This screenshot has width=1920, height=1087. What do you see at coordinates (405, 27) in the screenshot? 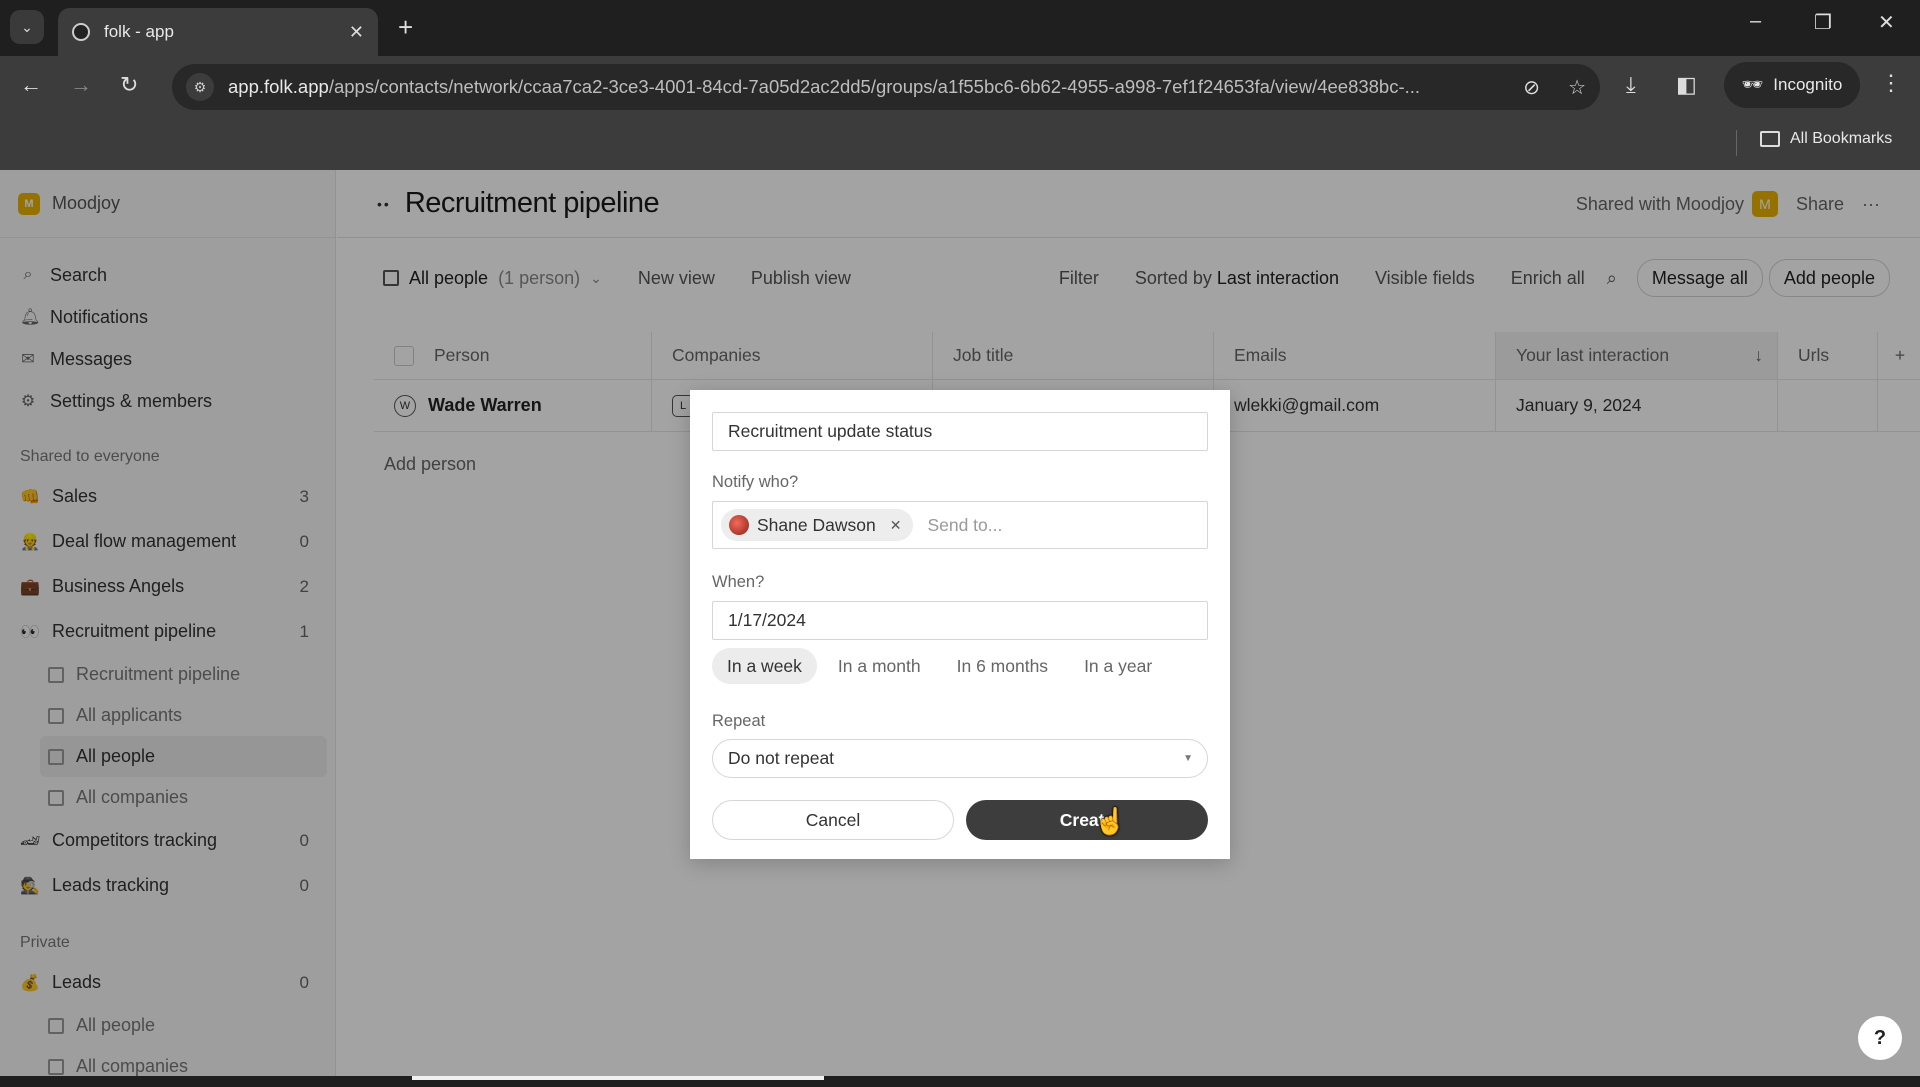
I see `new-tab-button: +` at bounding box center [405, 27].